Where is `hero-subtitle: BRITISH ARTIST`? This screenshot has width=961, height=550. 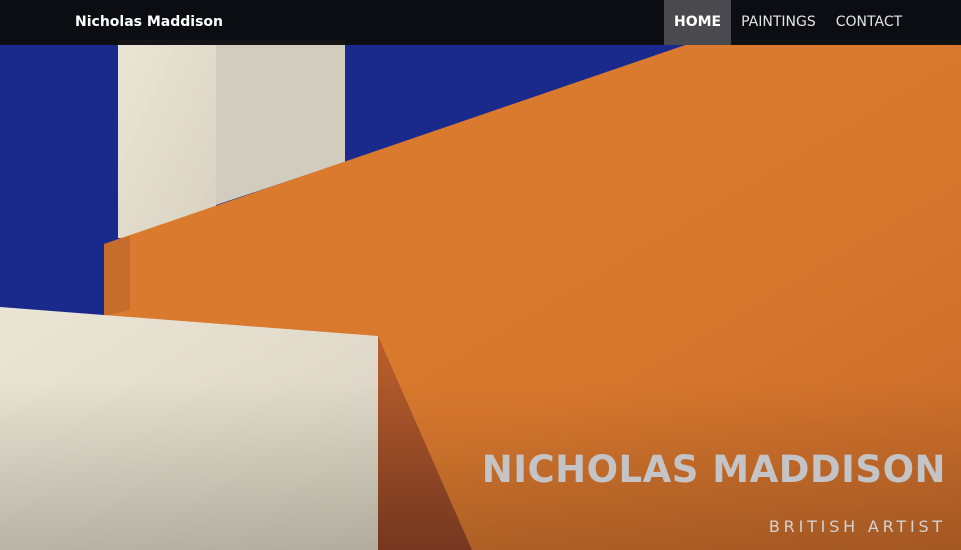 hero-subtitle: BRITISH ARTIST is located at coordinates (857, 526).